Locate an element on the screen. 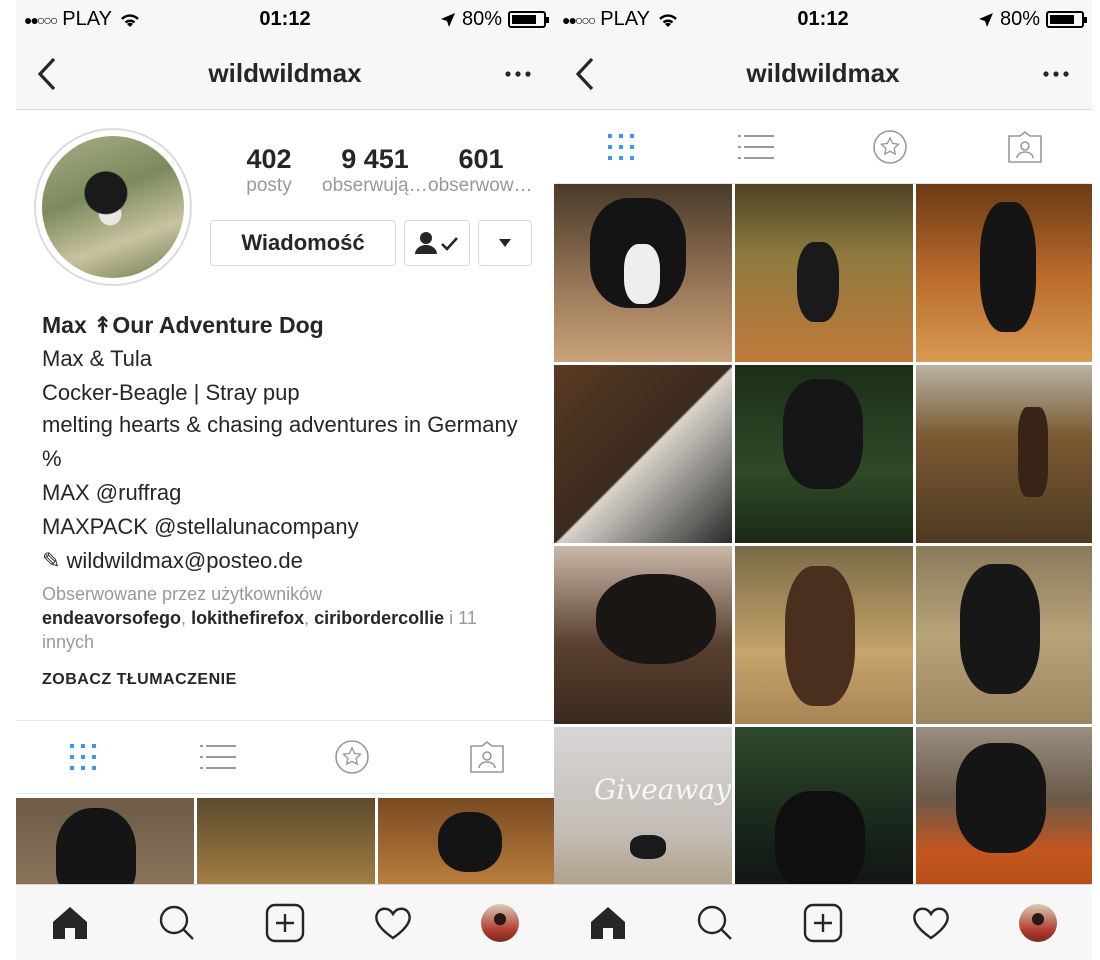 This screenshot has width=1100, height=960. followed-by-user: endeavorsofego is located at coordinates (111, 618).